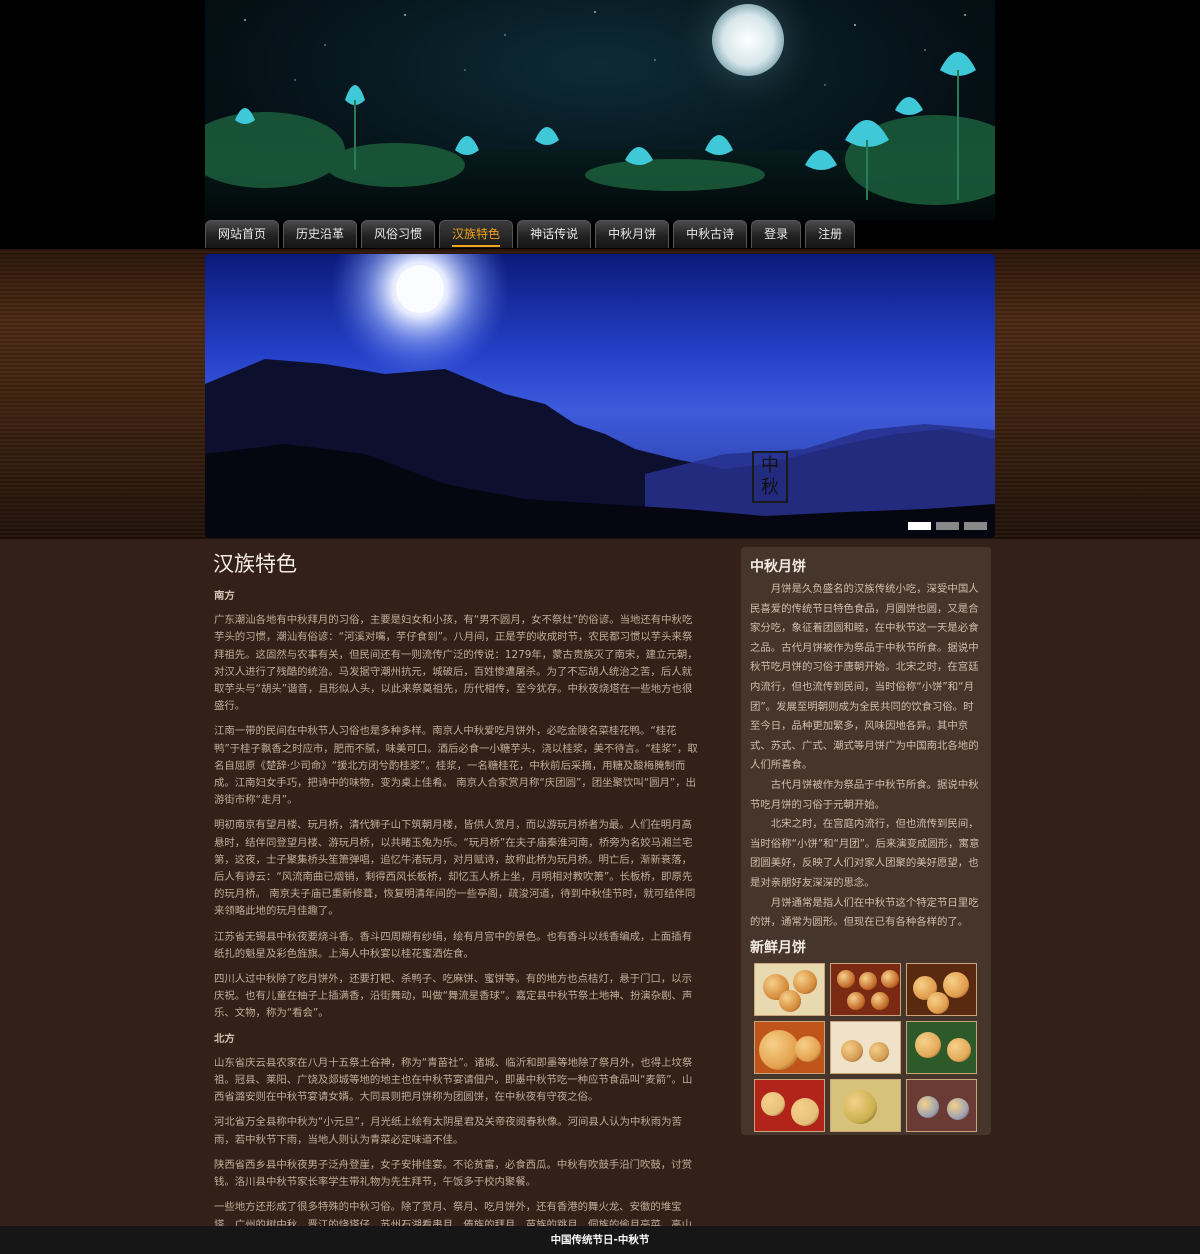  I want to click on nav-item-3: 汉族特色, so click(476, 234).